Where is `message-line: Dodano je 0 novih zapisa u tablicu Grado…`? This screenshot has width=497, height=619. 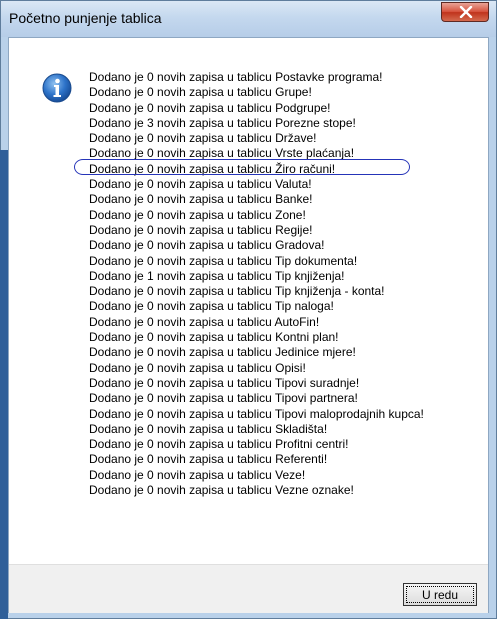 message-line: Dodano je 0 novih zapisa u tablicu Grado… is located at coordinates (207, 245).